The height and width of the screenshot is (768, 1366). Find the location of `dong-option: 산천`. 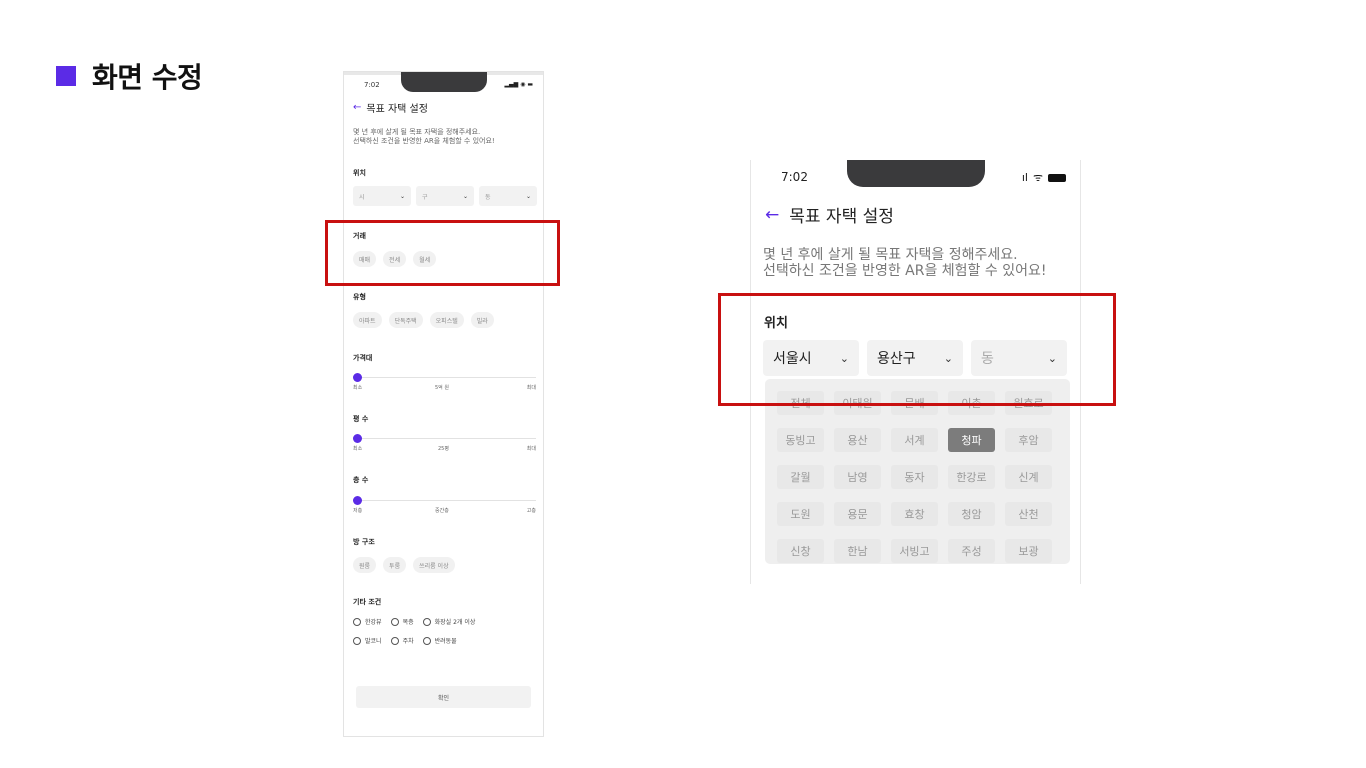

dong-option: 산천 is located at coordinates (1028, 514).